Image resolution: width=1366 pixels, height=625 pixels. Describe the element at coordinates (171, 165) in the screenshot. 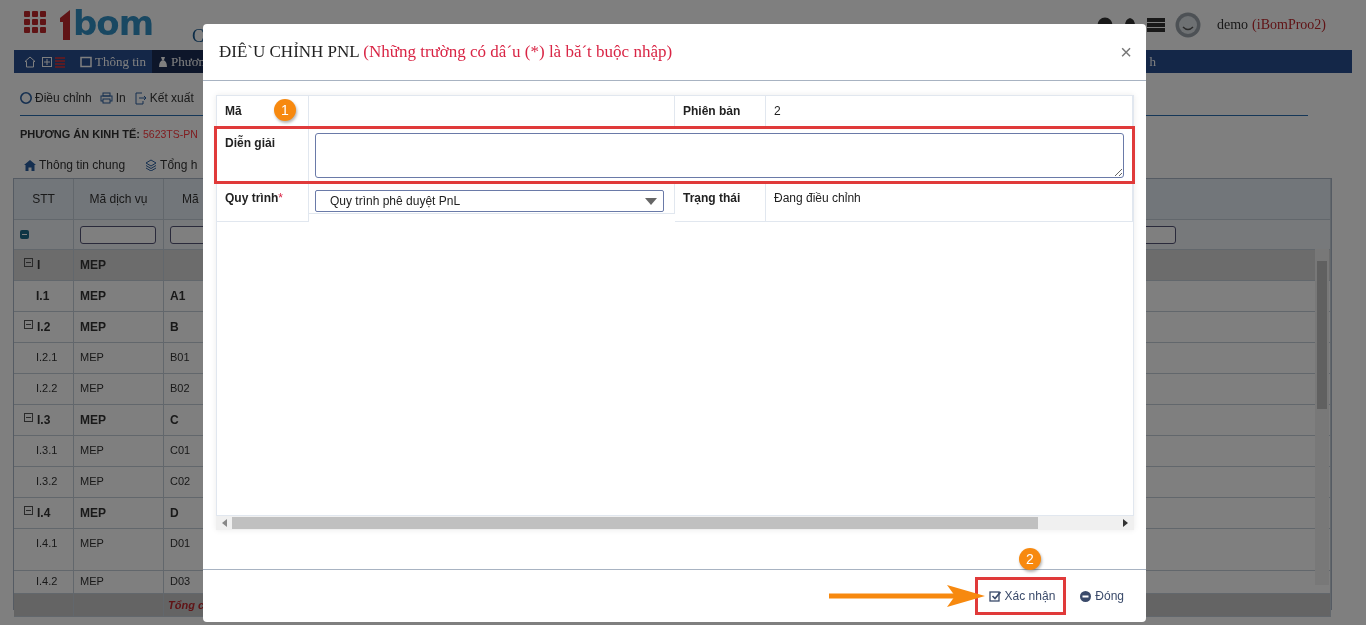

I see `tab: Tổng h` at that location.